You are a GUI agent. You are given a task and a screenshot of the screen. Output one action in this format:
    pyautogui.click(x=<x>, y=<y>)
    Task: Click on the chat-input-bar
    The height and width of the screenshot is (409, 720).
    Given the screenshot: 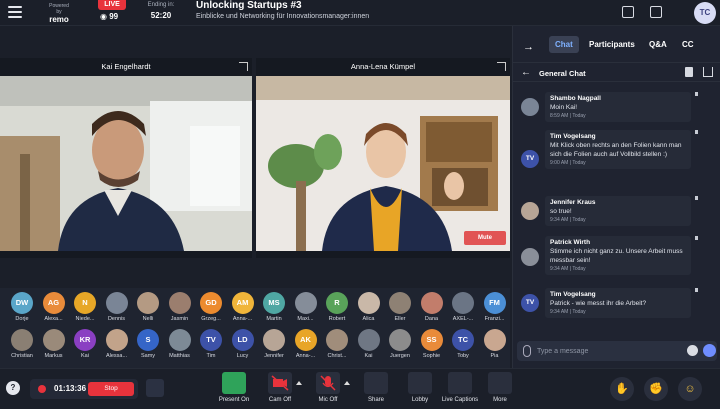 What is the action you would take?
    pyautogui.click(x=617, y=351)
    